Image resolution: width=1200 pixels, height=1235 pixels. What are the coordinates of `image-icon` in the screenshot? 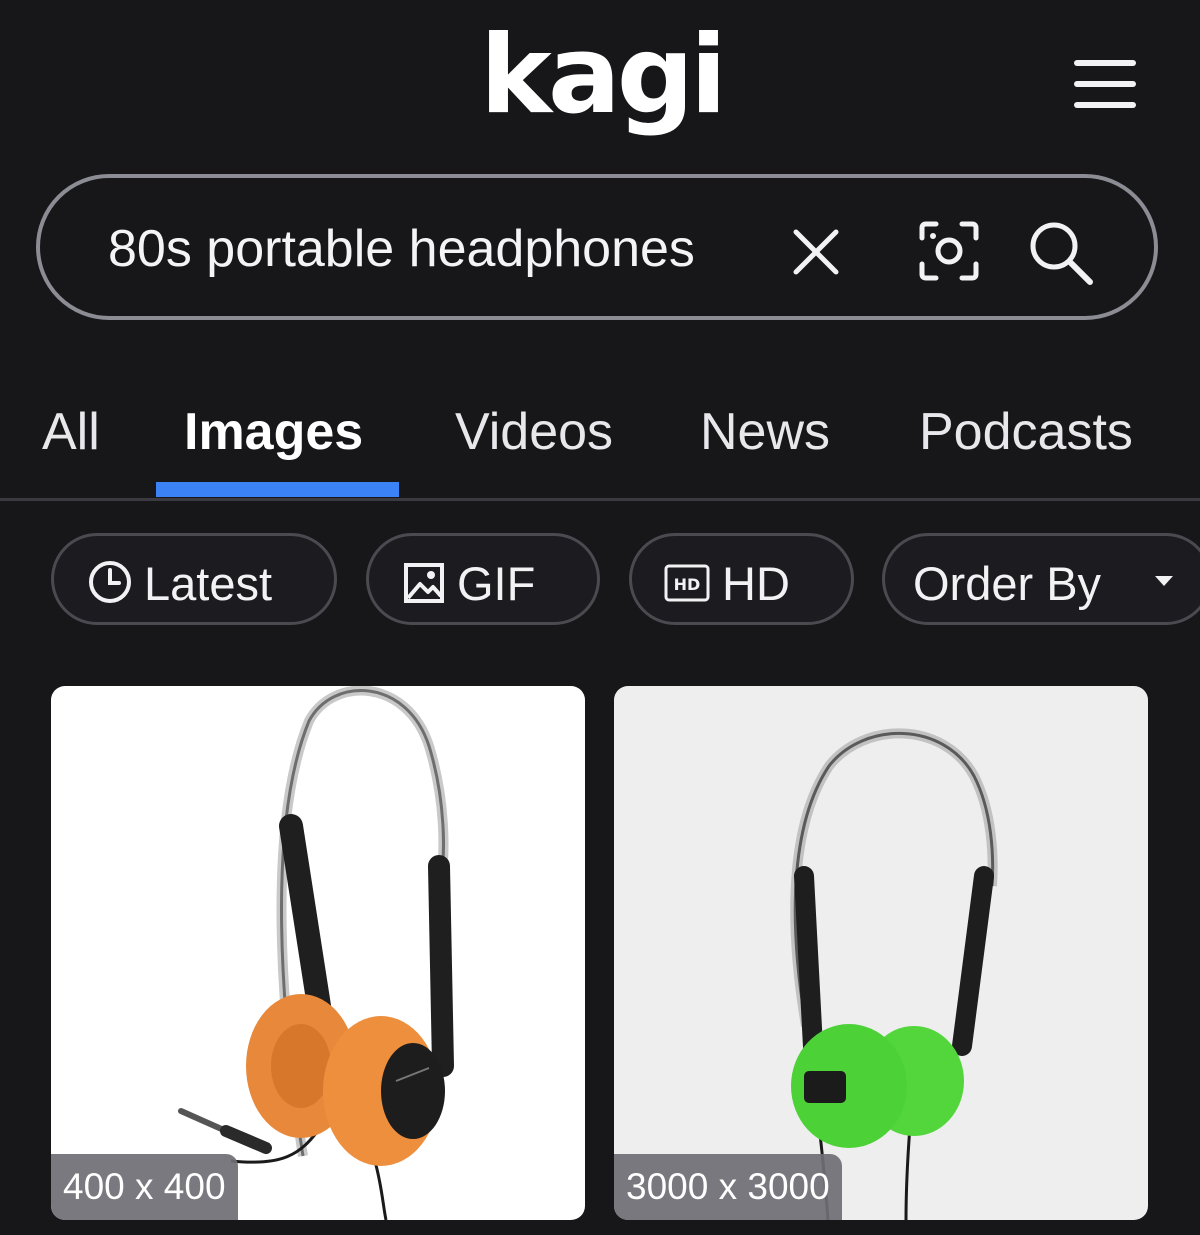 It's located at (424, 583).